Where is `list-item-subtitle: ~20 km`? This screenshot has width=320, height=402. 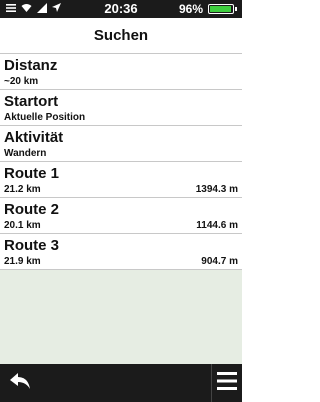 list-item-subtitle: ~20 km is located at coordinates (21, 81).